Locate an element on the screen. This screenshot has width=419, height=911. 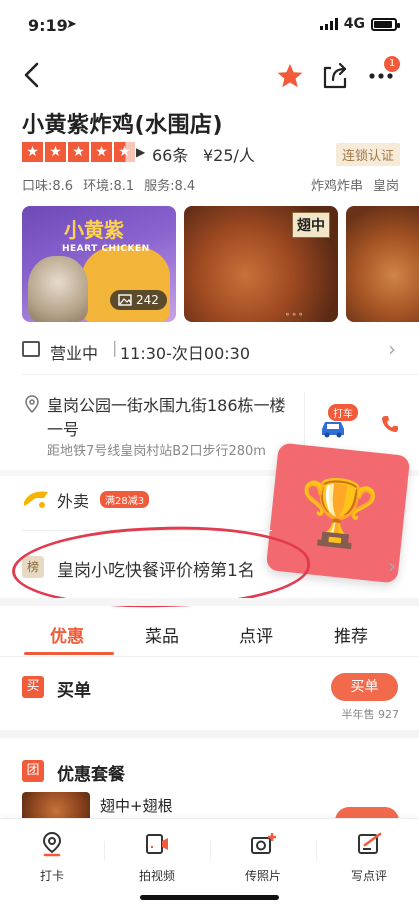
car-icon is located at coordinates (333, 428).